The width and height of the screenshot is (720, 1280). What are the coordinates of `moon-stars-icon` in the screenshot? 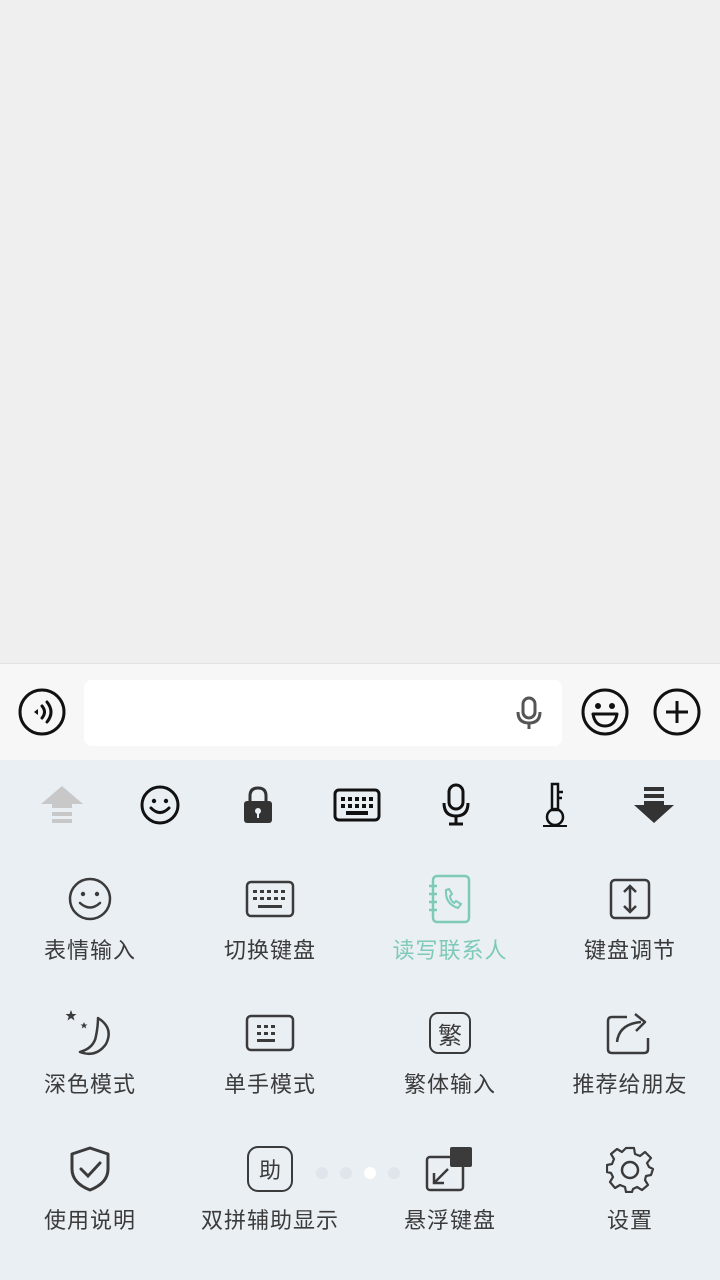 It's located at (90, 1033).